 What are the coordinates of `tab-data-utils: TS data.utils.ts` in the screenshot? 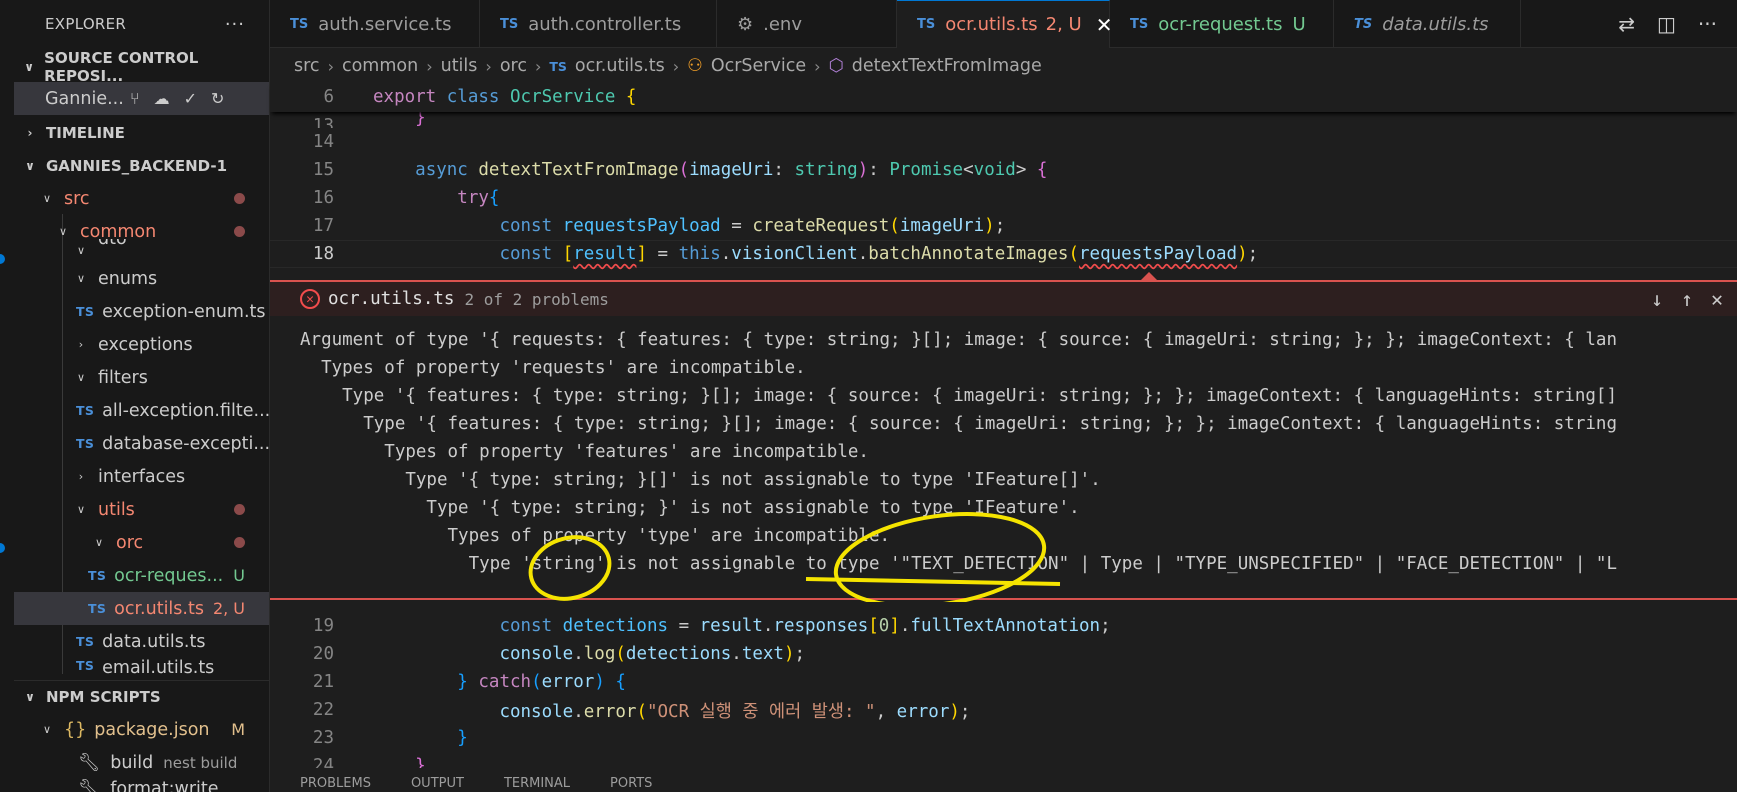 It's located at (1427, 24).